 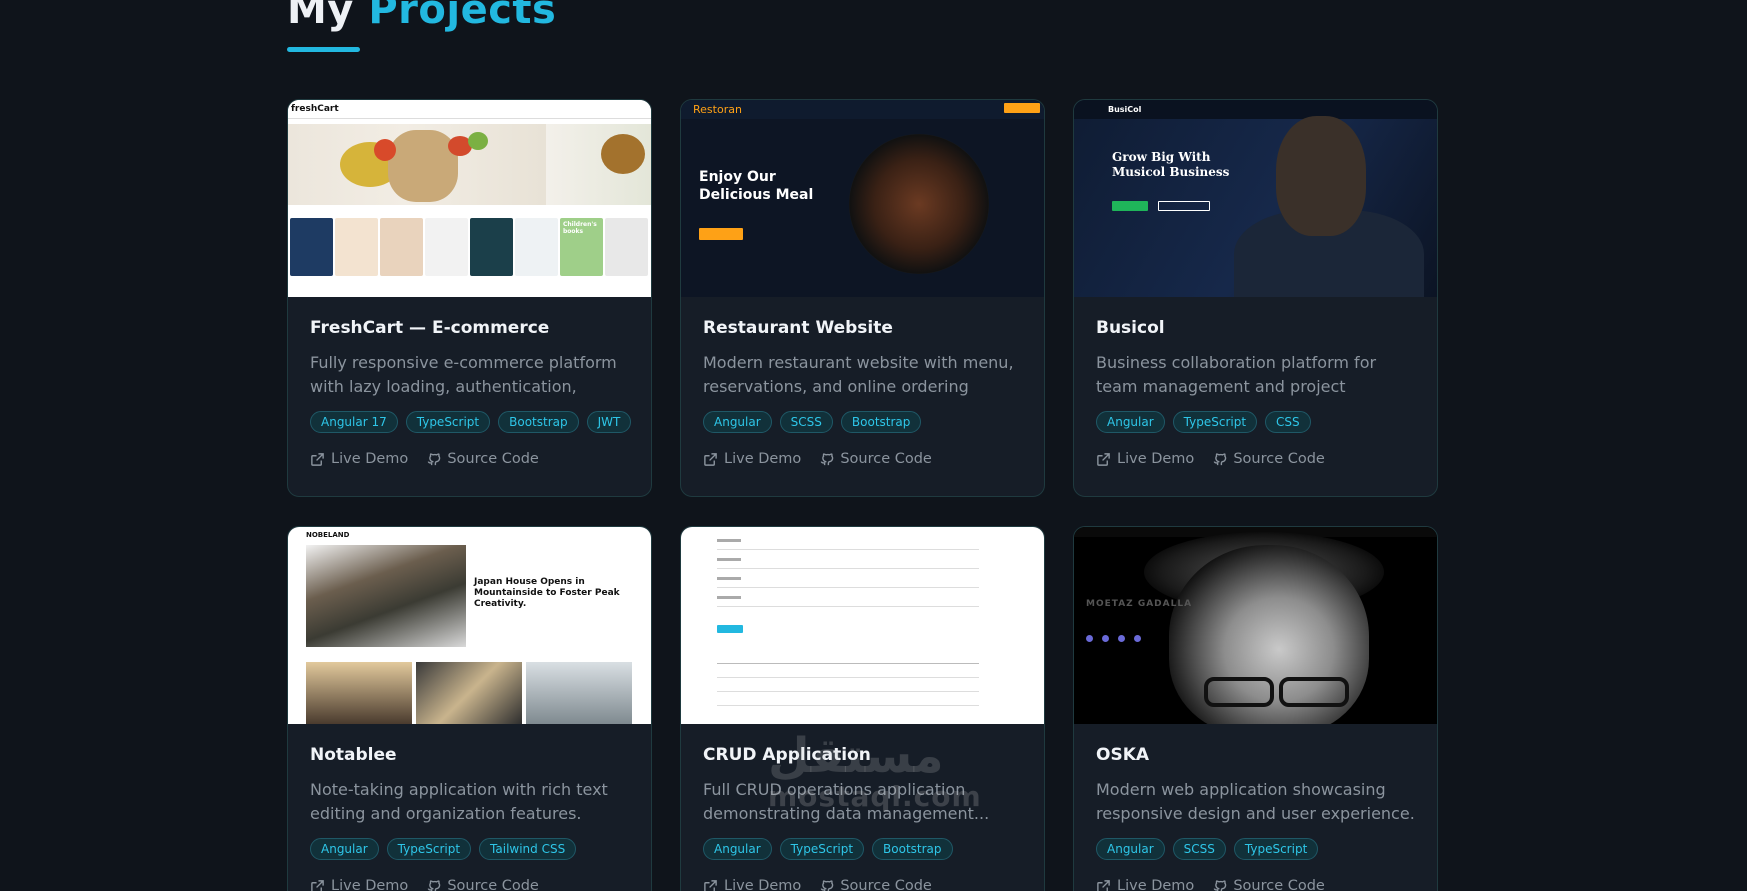 What do you see at coordinates (1255, 625) in the screenshot?
I see `project-thumbnail: MOETAZ GADALLA` at bounding box center [1255, 625].